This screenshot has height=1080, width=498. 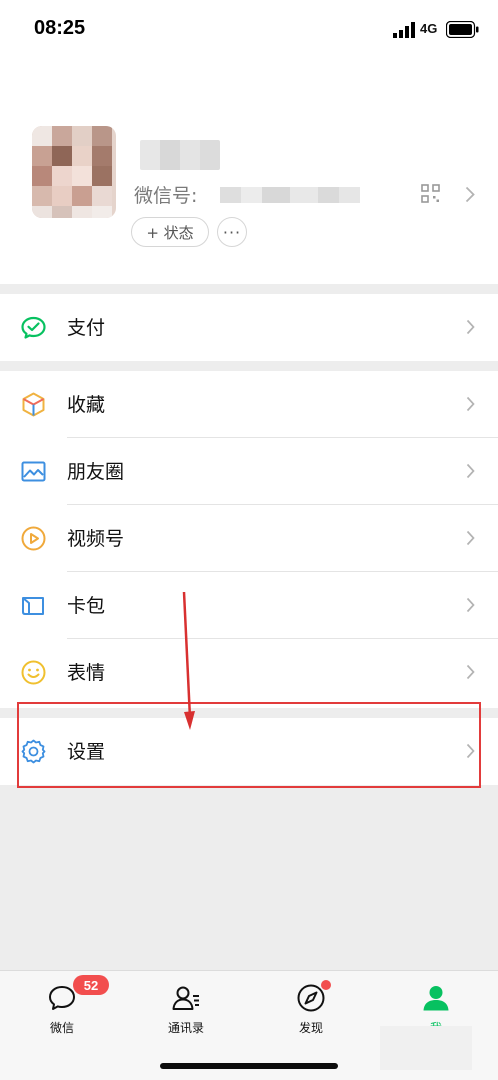 I want to click on battery-icon, so click(x=462, y=29).